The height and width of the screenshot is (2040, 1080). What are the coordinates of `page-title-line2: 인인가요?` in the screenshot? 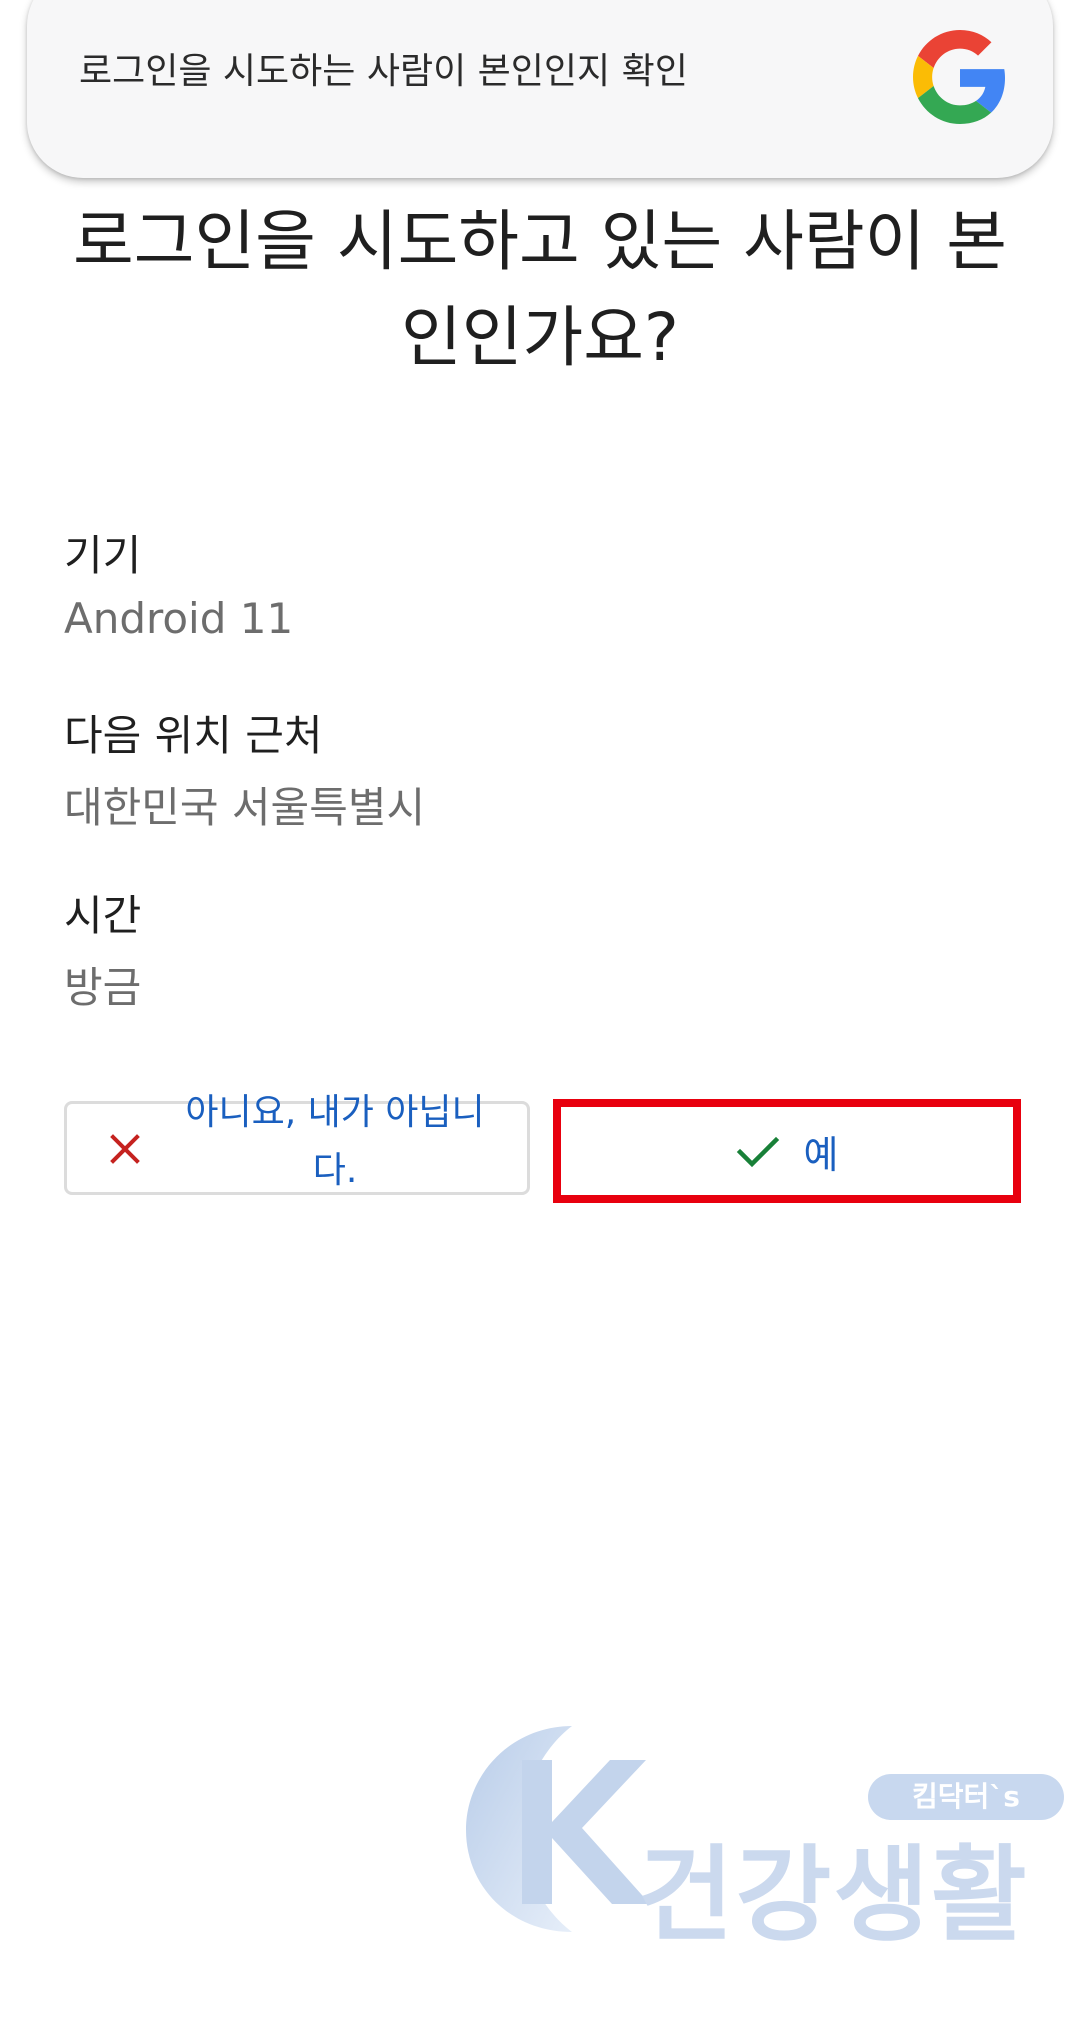 It's located at (540, 337).